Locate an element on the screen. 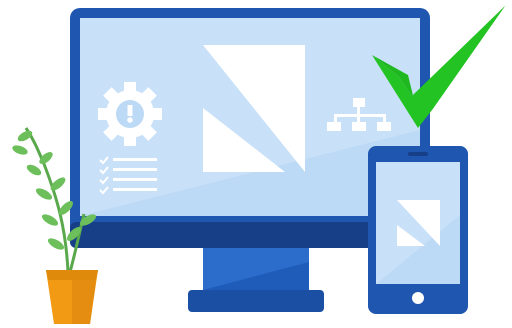 Image resolution: width=512 pixels, height=328 pixels. phone is located at coordinates (418, 230).